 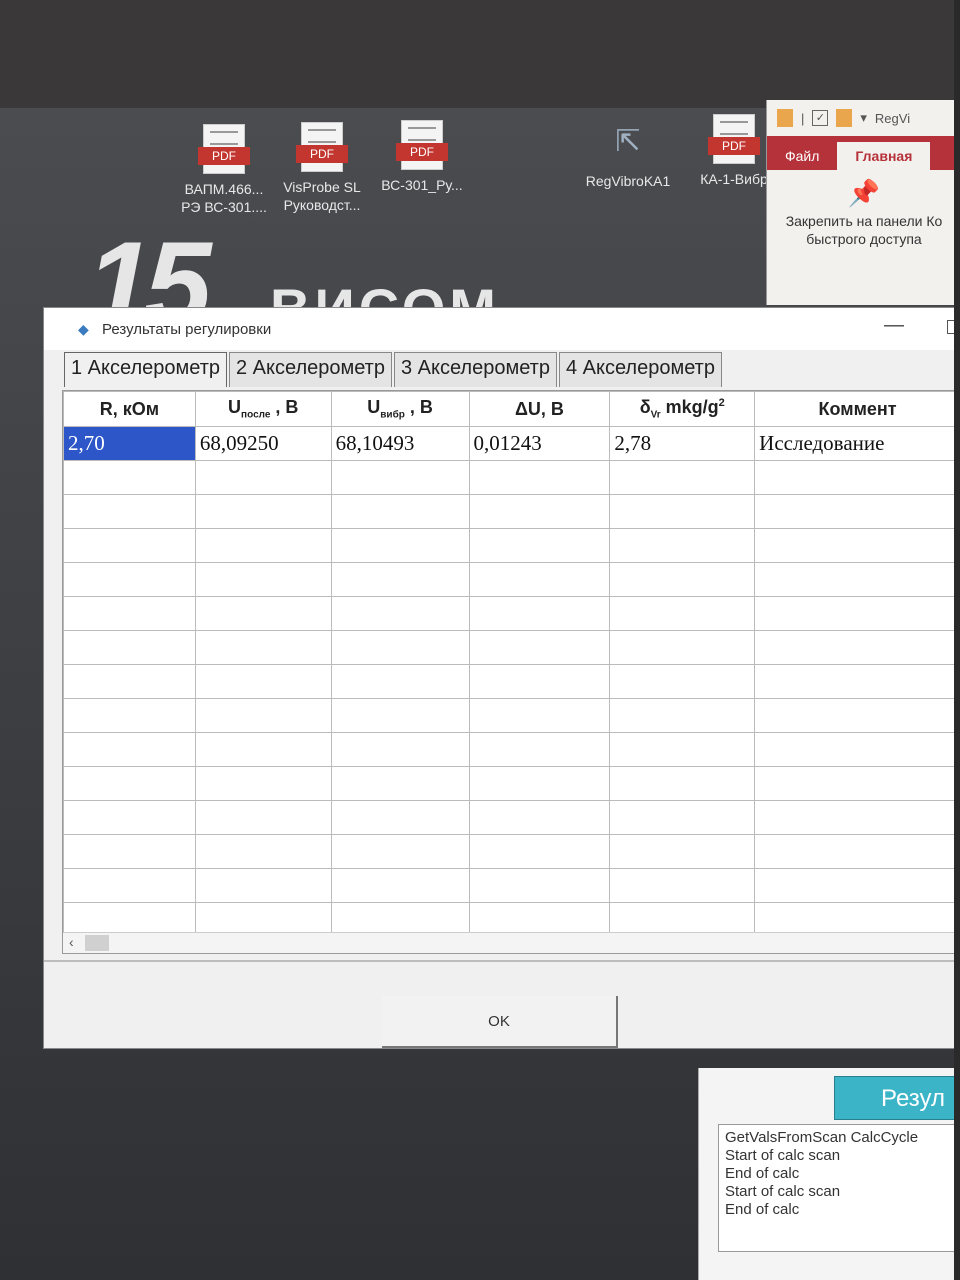 What do you see at coordinates (640, 369) in the screenshot?
I see `tab-accelerometer-4: 4 Акселерометр` at bounding box center [640, 369].